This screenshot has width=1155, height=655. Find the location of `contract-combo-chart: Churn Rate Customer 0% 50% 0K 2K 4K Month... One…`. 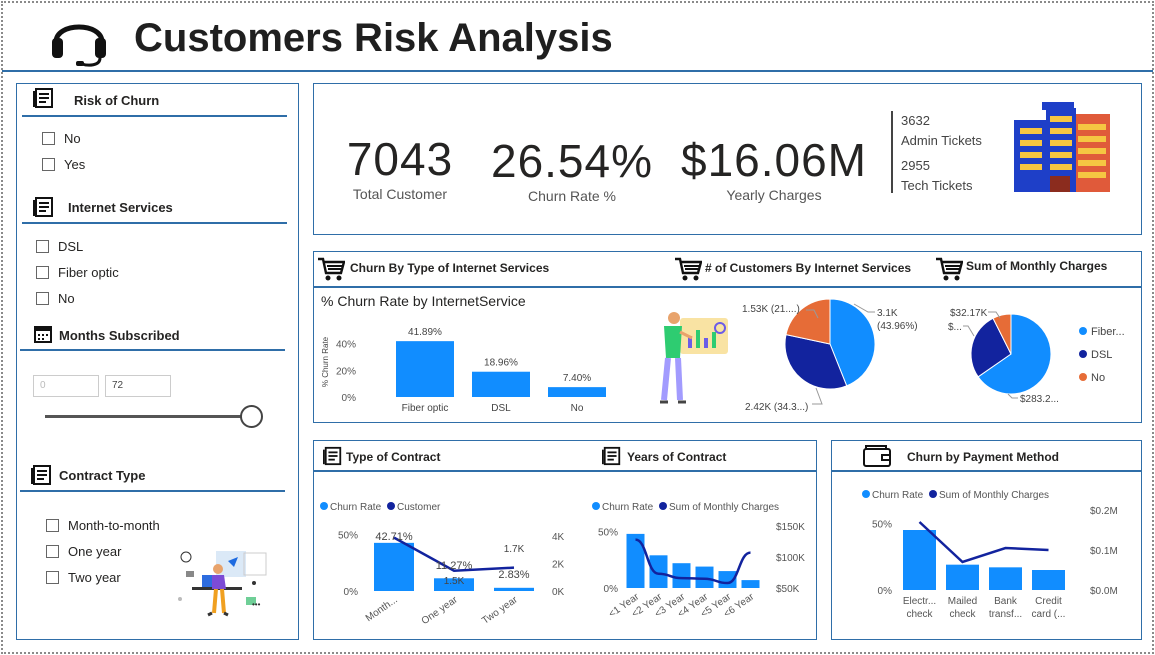

contract-combo-chart: Churn Rate Customer 0% 50% 0K 2K 4K Month... One… is located at coordinates (442, 564).